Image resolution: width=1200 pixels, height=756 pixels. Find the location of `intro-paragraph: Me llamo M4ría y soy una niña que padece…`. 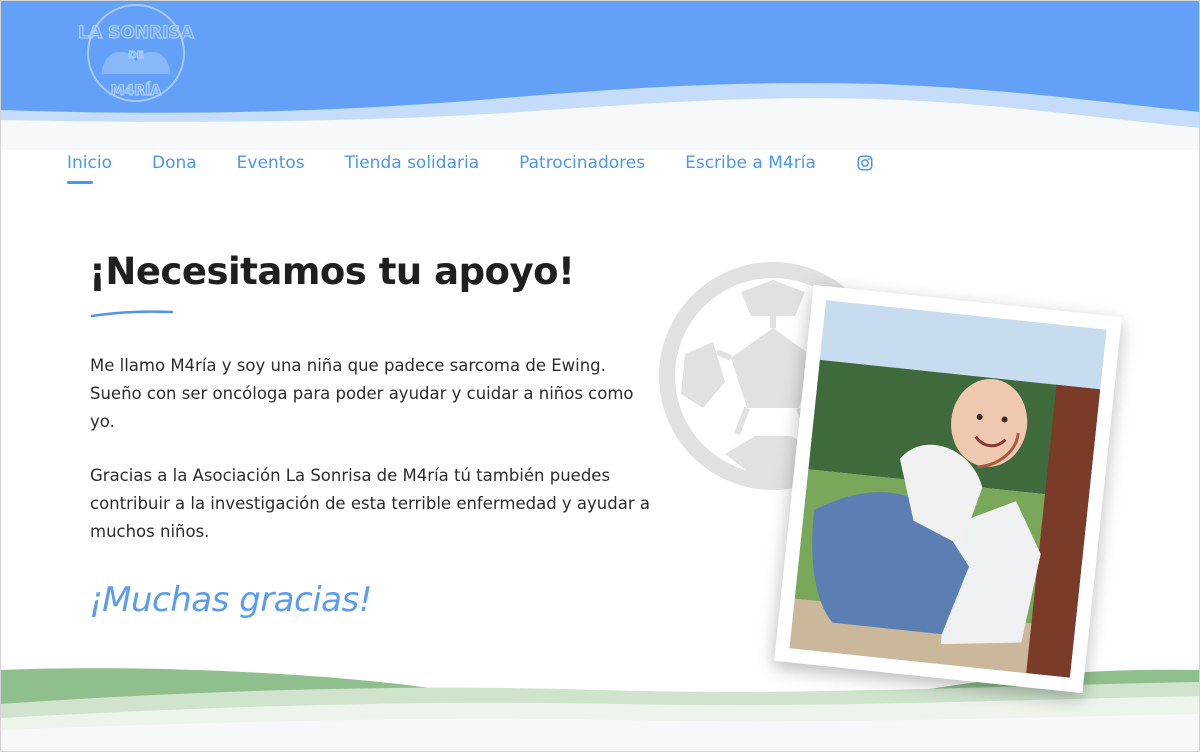

intro-paragraph: Me llamo M4ría y soy una niña que padece… is located at coordinates (362, 393).